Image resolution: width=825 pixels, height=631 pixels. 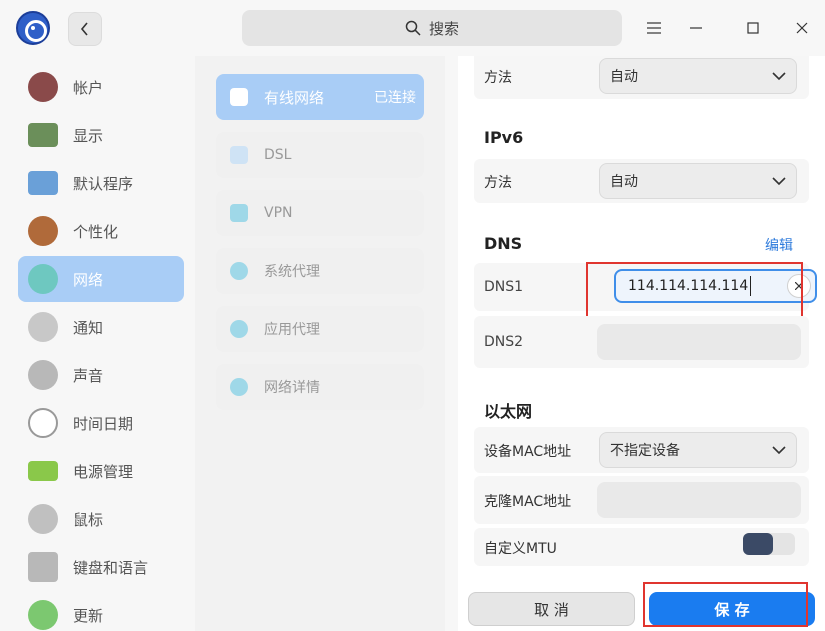 What do you see at coordinates (239, 271) in the screenshot?
I see `system-proxy-icon` at bounding box center [239, 271].